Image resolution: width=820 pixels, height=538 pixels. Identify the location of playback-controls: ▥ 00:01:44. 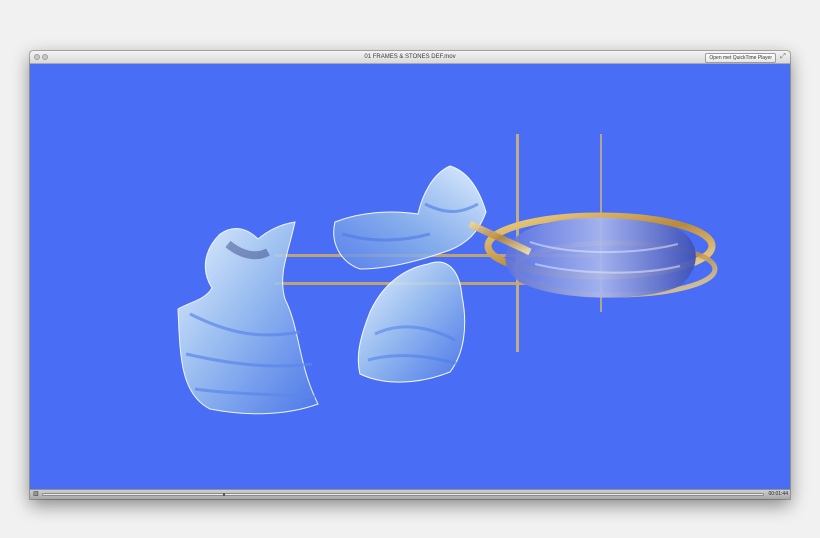
(410, 494).